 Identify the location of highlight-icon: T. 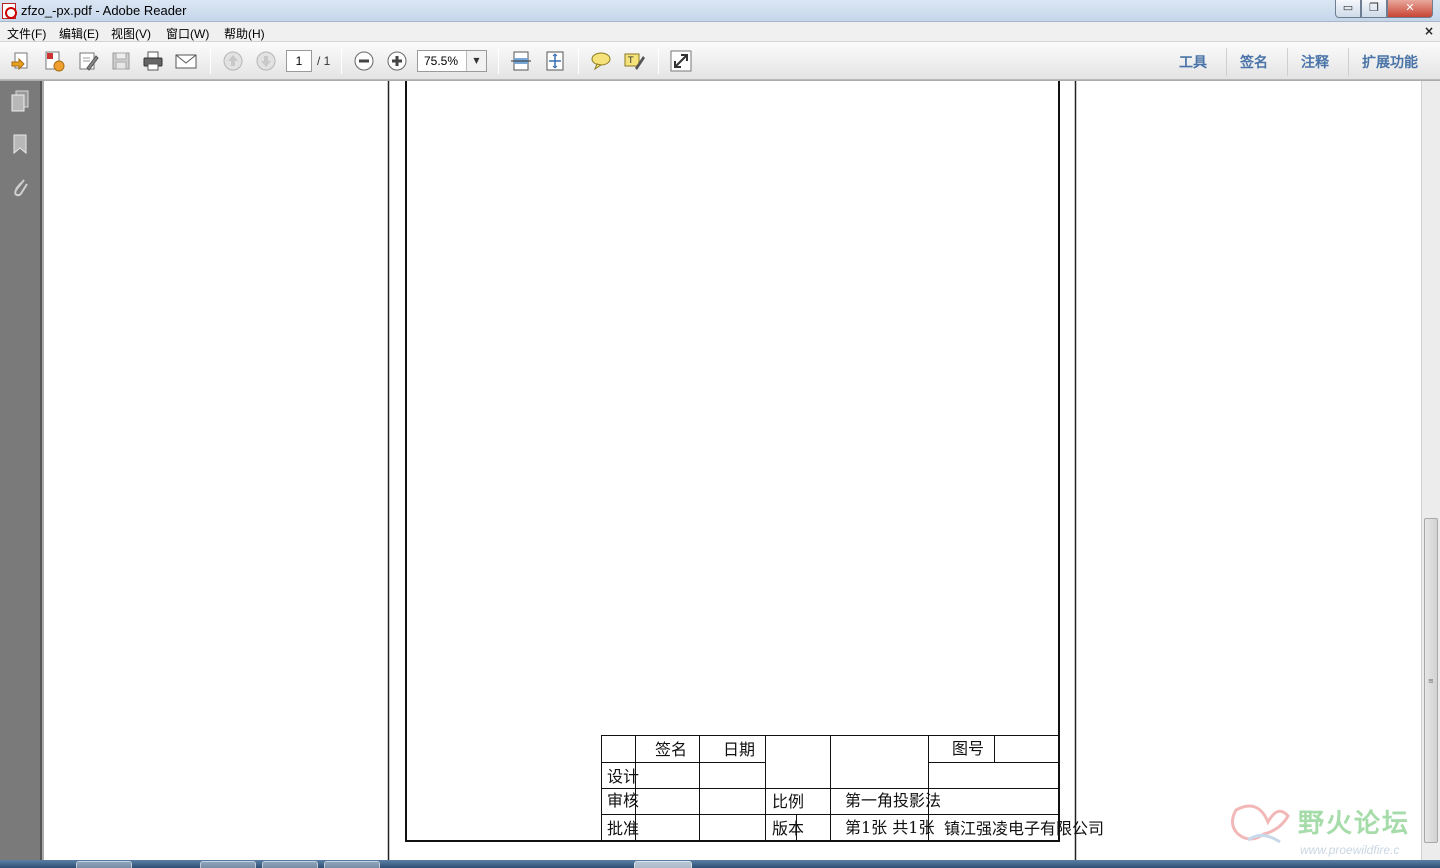
(634, 61).